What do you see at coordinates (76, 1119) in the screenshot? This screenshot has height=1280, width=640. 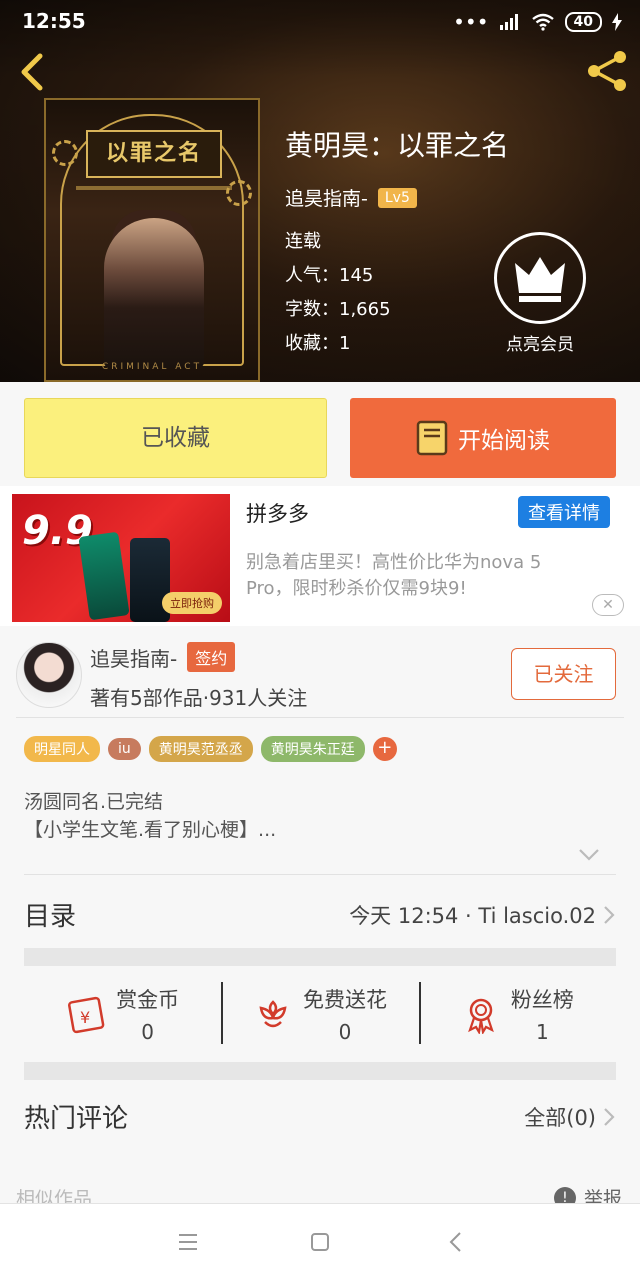 I see `hot-comments-title: 热门评论` at bounding box center [76, 1119].